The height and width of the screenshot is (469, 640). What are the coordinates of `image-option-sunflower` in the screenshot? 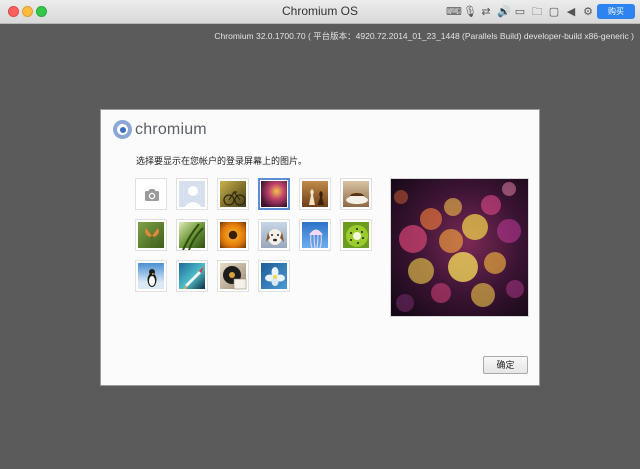 It's located at (233, 235).